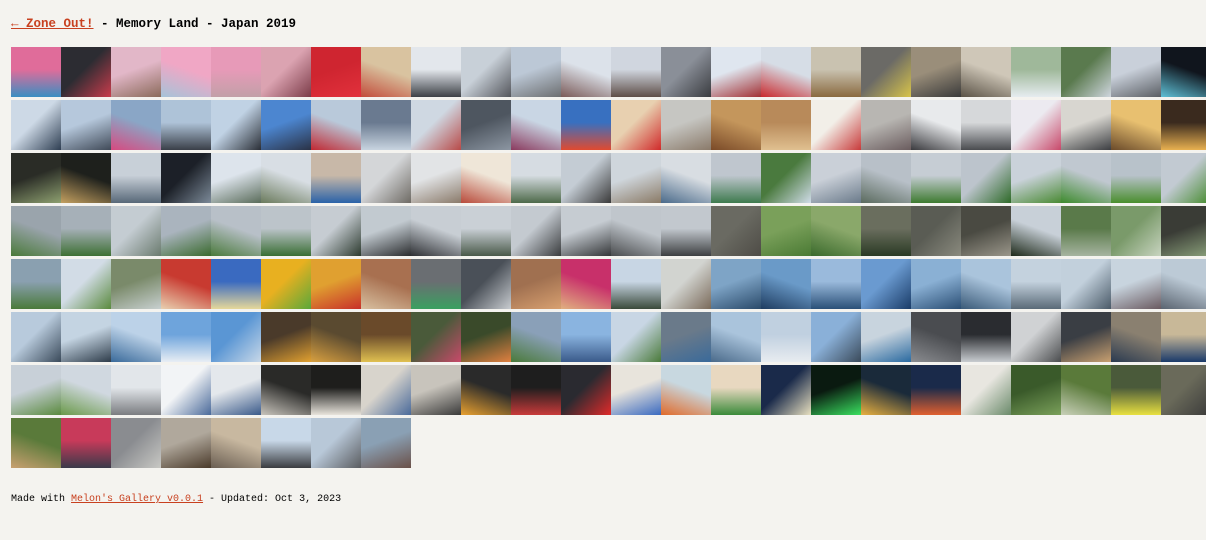 This screenshot has height=540, width=1206. Describe the element at coordinates (52, 24) in the screenshot. I see `back-link: ← Zone Out!` at that location.